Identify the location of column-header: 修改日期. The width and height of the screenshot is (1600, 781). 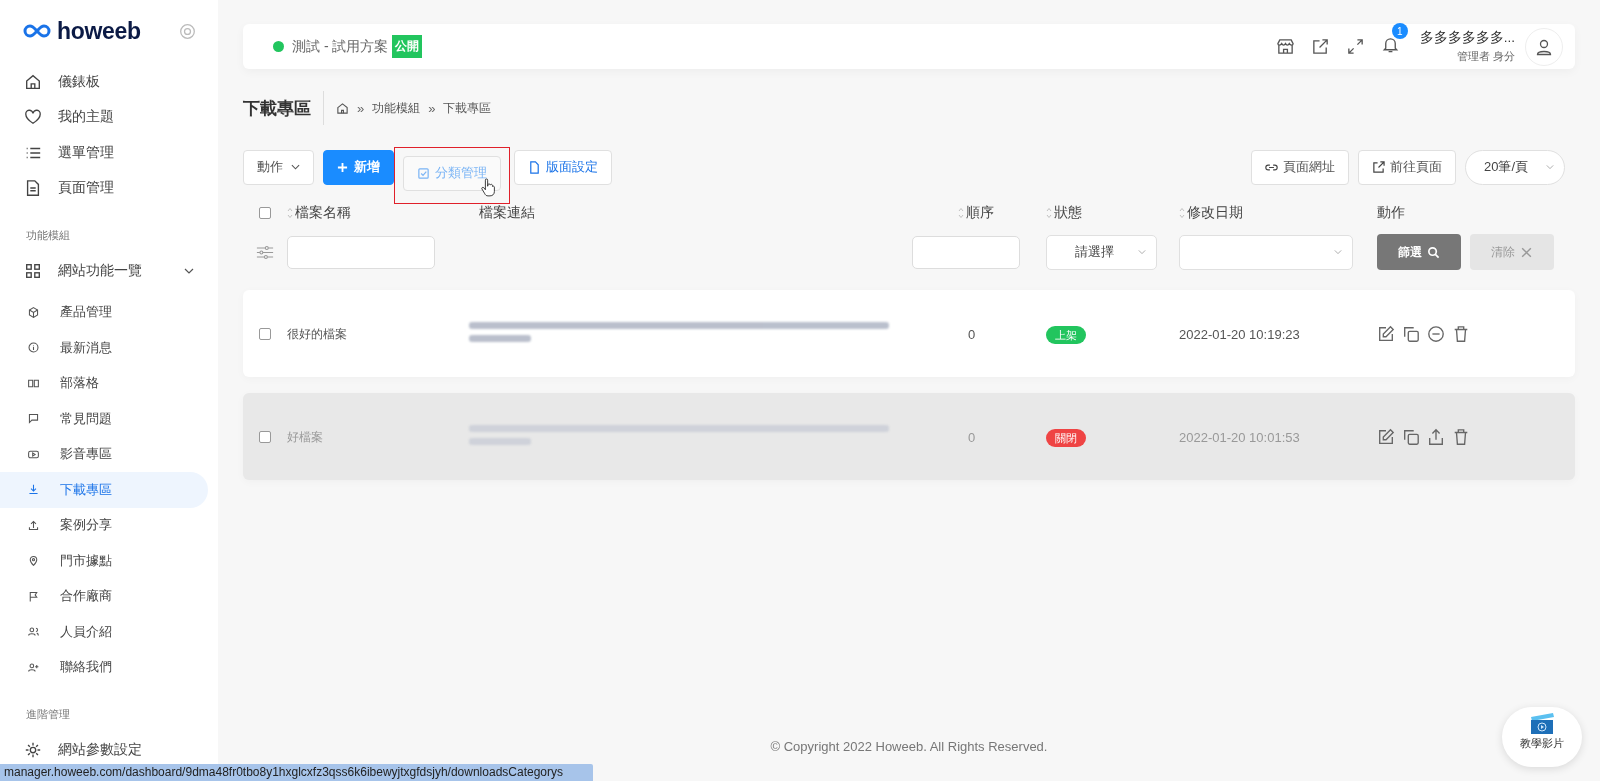
(1215, 213).